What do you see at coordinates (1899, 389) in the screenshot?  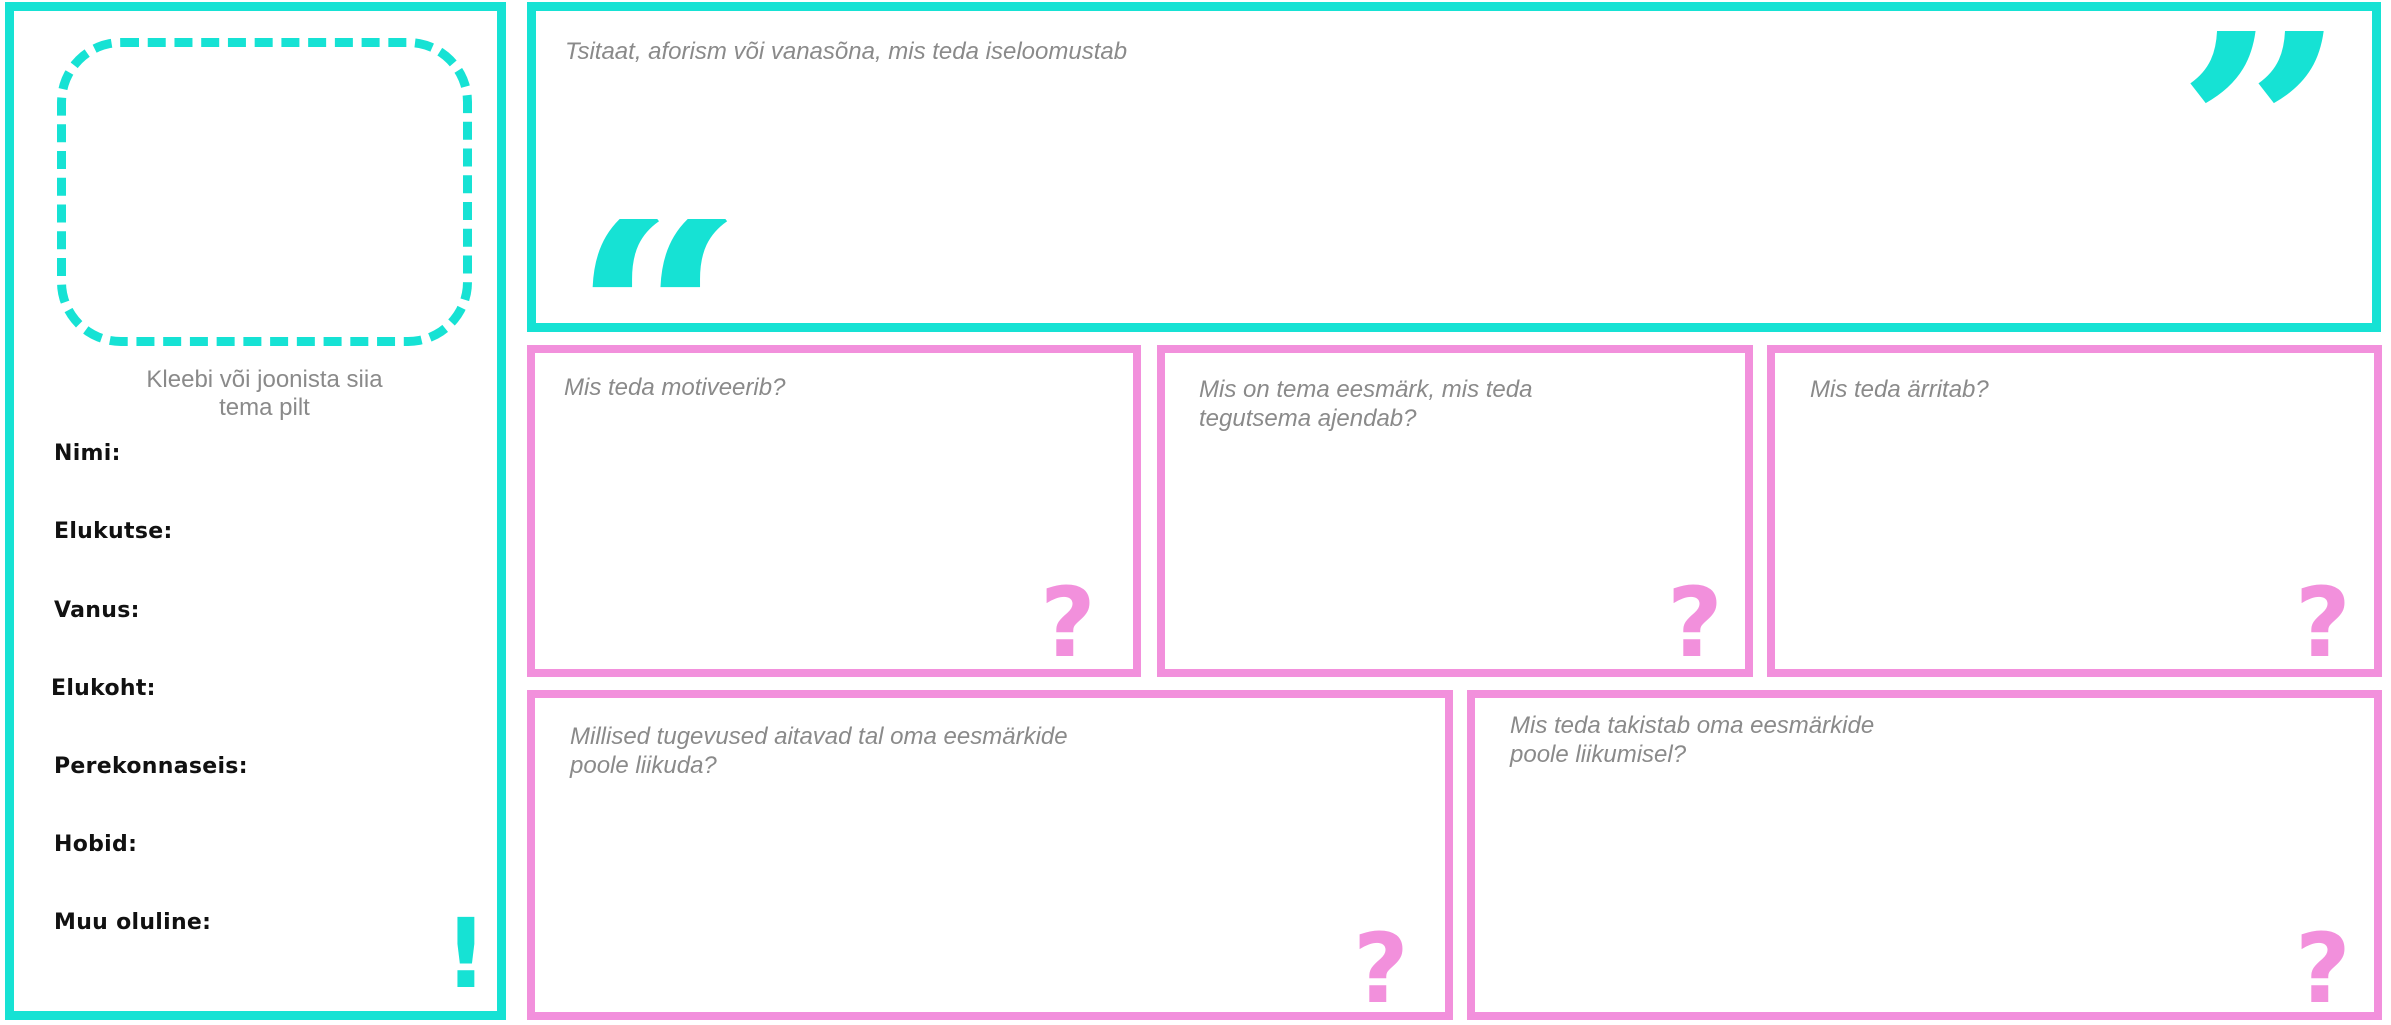 I see `irritation-prompt: Mis teda ärritab?` at bounding box center [1899, 389].